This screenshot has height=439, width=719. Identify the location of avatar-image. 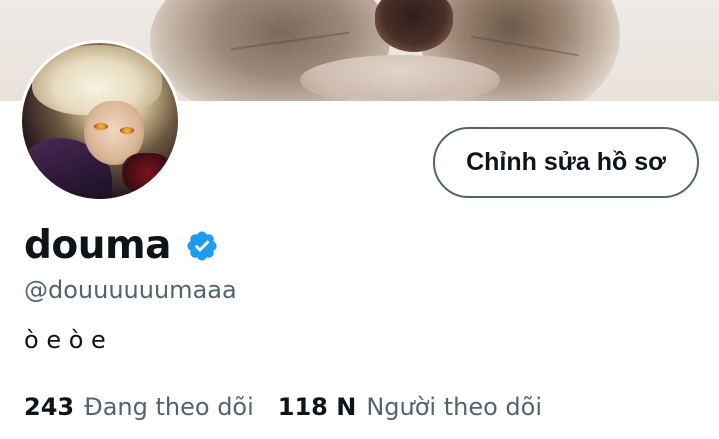
(100, 121).